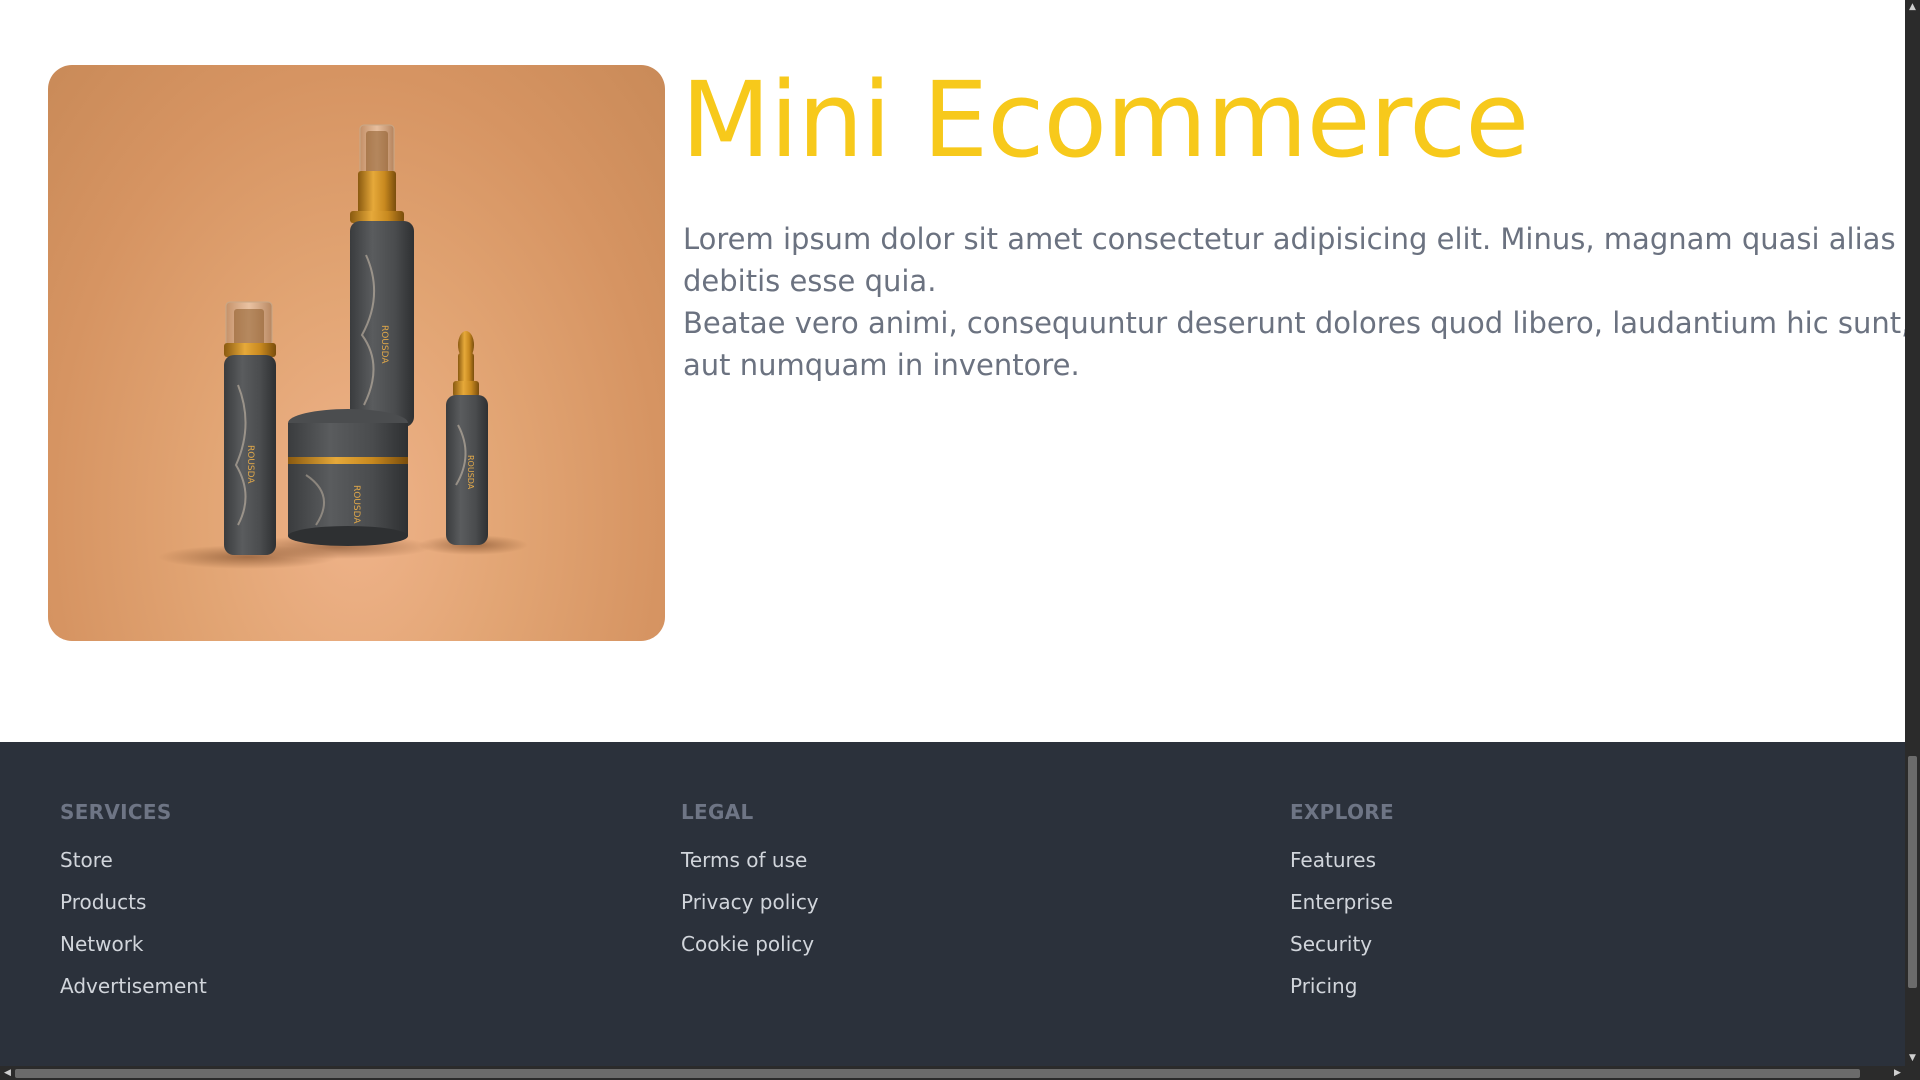  I want to click on scroll-up-arrow-icon: ▲, so click(1912, 7).